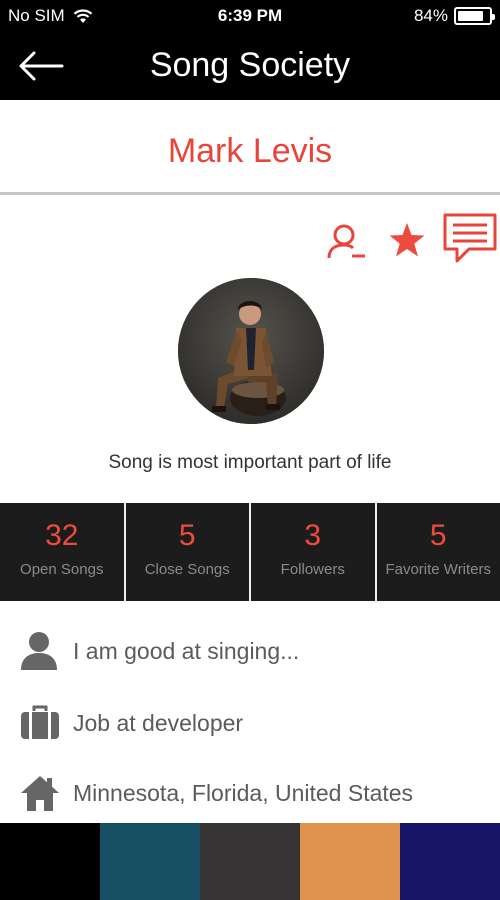  I want to click on info-row-location: Minnesota, Florida, United States, so click(250, 797).